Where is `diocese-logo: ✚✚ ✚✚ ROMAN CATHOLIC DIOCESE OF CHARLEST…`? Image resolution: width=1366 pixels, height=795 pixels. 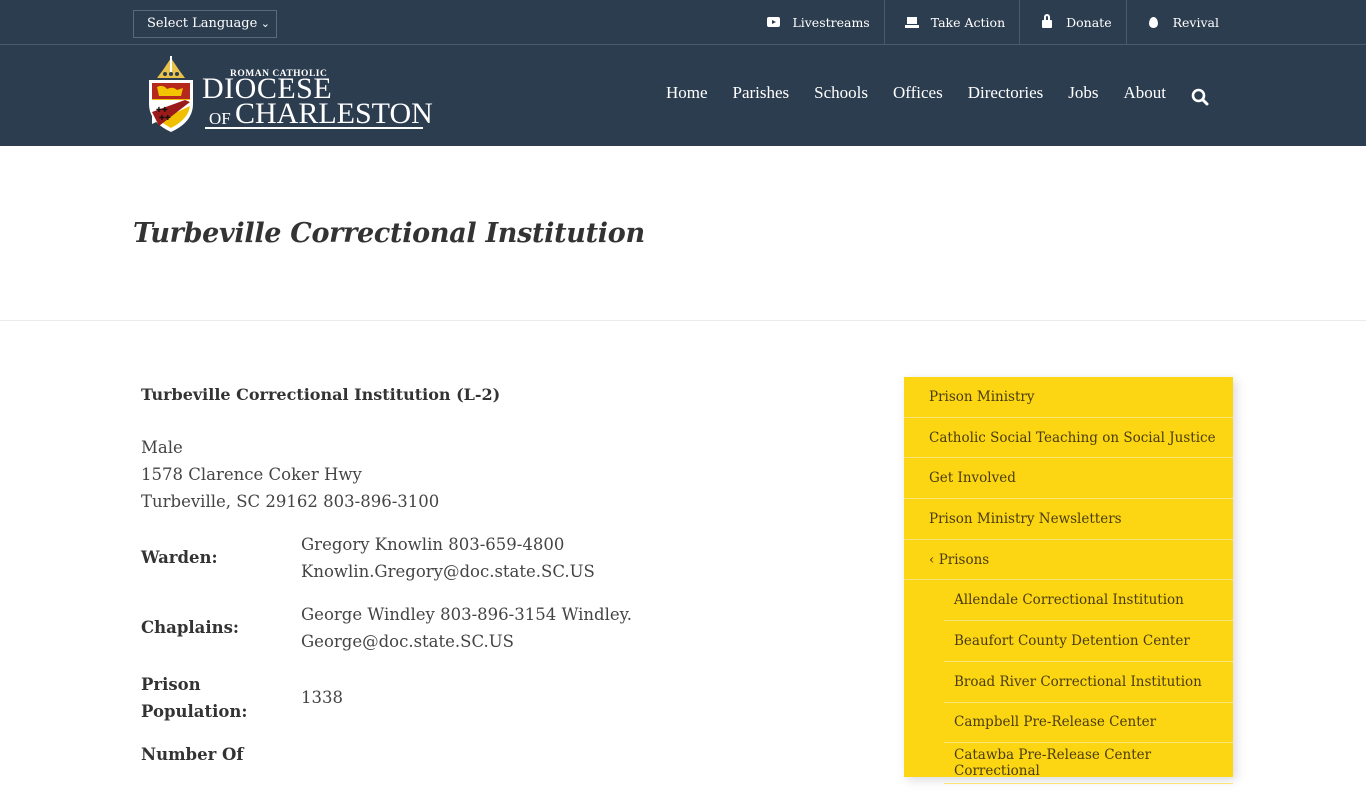
diocese-logo: ✚✚ ✚✚ ROMAN CATHOLIC DIOCESE OF CHARLEST… is located at coordinates (289, 95).